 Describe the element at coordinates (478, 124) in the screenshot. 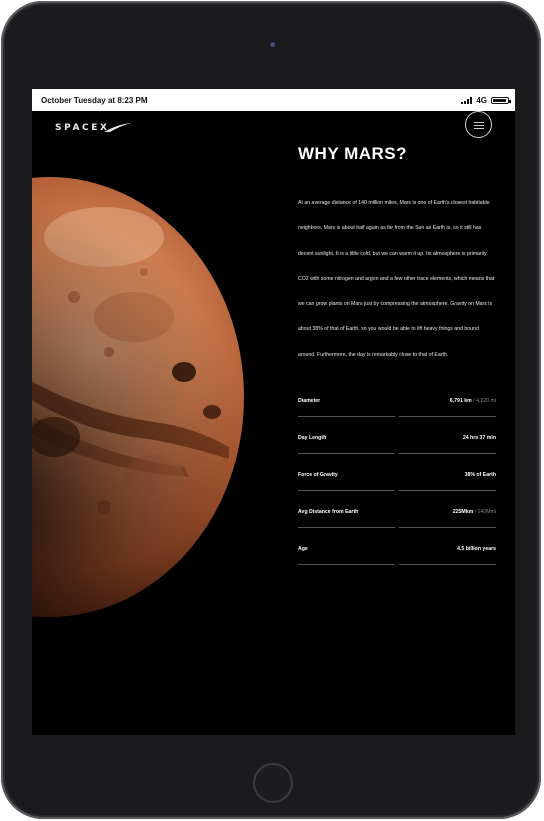

I see `hamburger-menu-icon` at that location.